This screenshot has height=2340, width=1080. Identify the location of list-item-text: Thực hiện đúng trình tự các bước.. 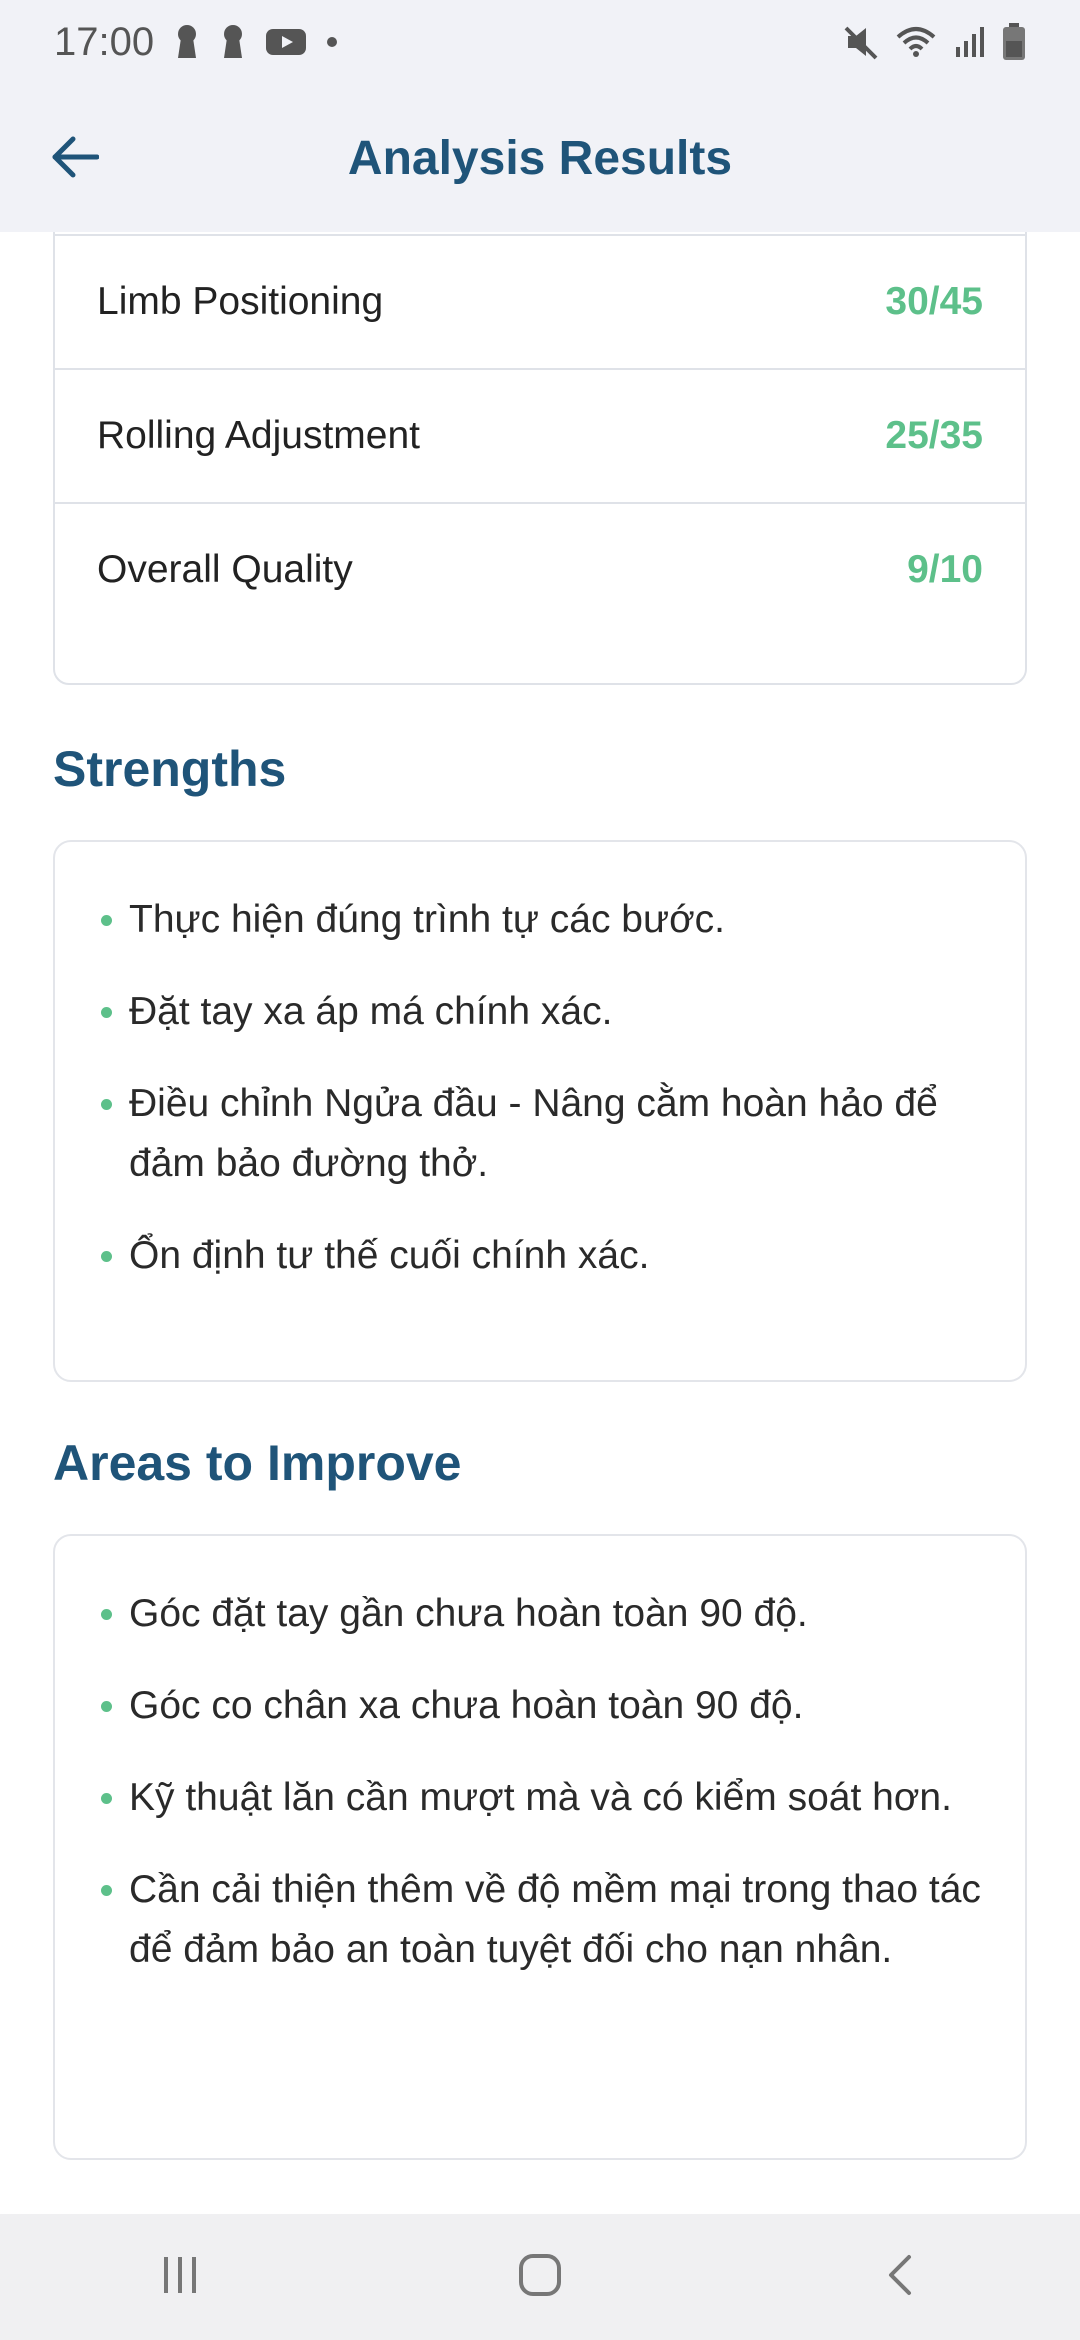
(427, 919).